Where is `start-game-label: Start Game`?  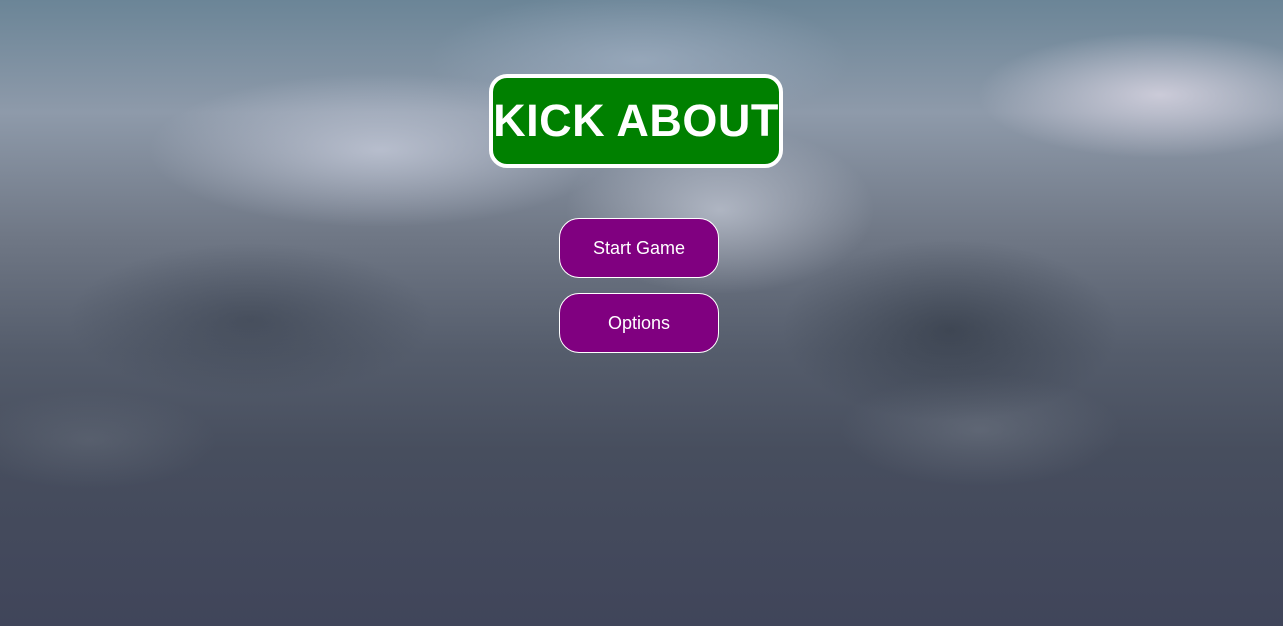
start-game-label: Start Game is located at coordinates (639, 247).